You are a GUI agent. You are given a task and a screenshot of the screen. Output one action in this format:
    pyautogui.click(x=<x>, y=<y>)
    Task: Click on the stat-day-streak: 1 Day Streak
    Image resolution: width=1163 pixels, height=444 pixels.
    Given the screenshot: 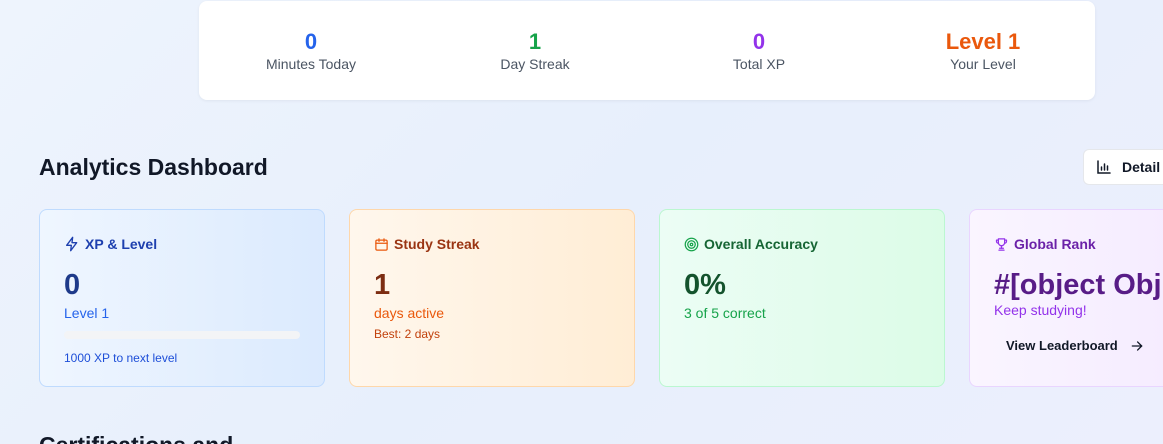 What is the action you would take?
    pyautogui.click(x=535, y=50)
    